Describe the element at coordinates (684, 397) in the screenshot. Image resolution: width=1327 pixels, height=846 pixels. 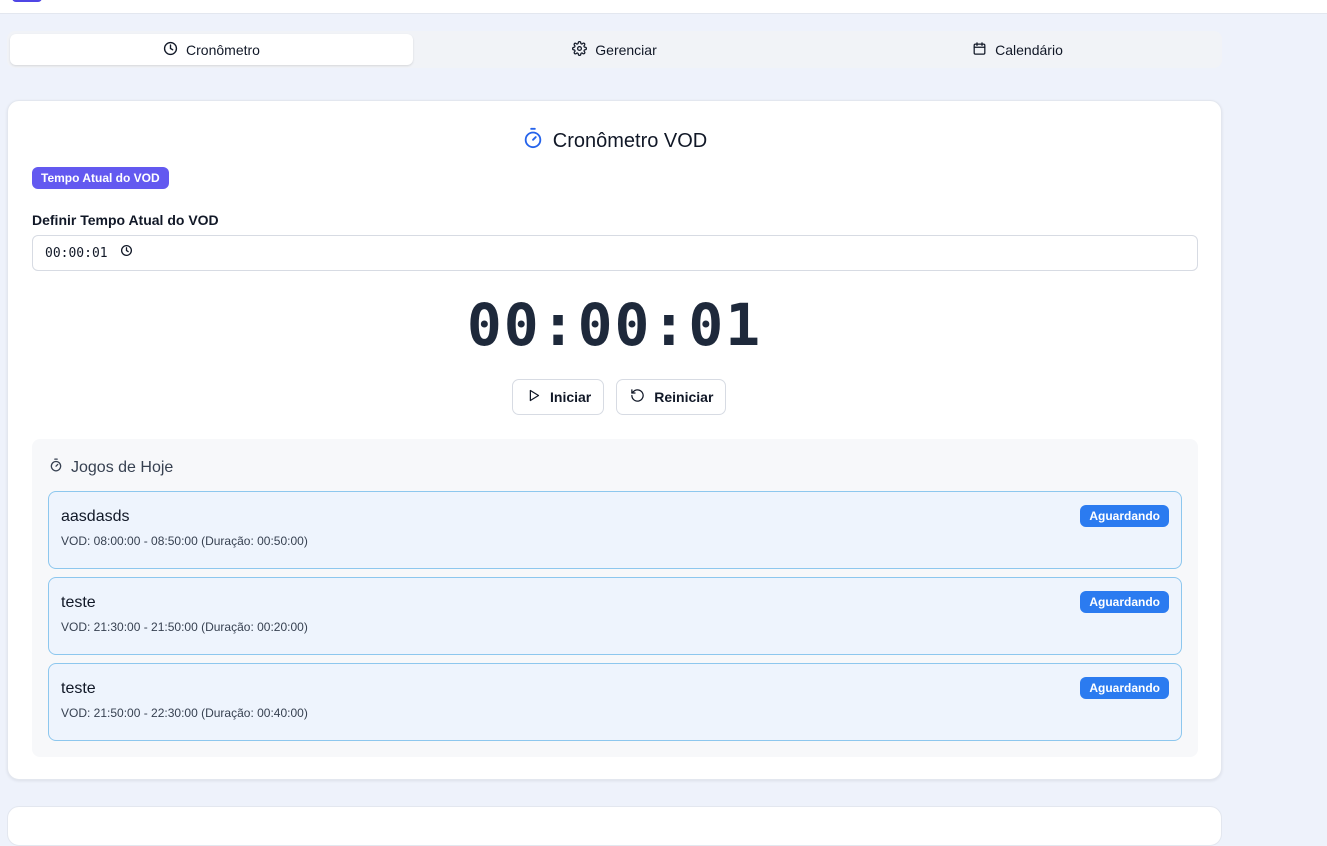
I see `reset-button-label: Reiniciar` at that location.